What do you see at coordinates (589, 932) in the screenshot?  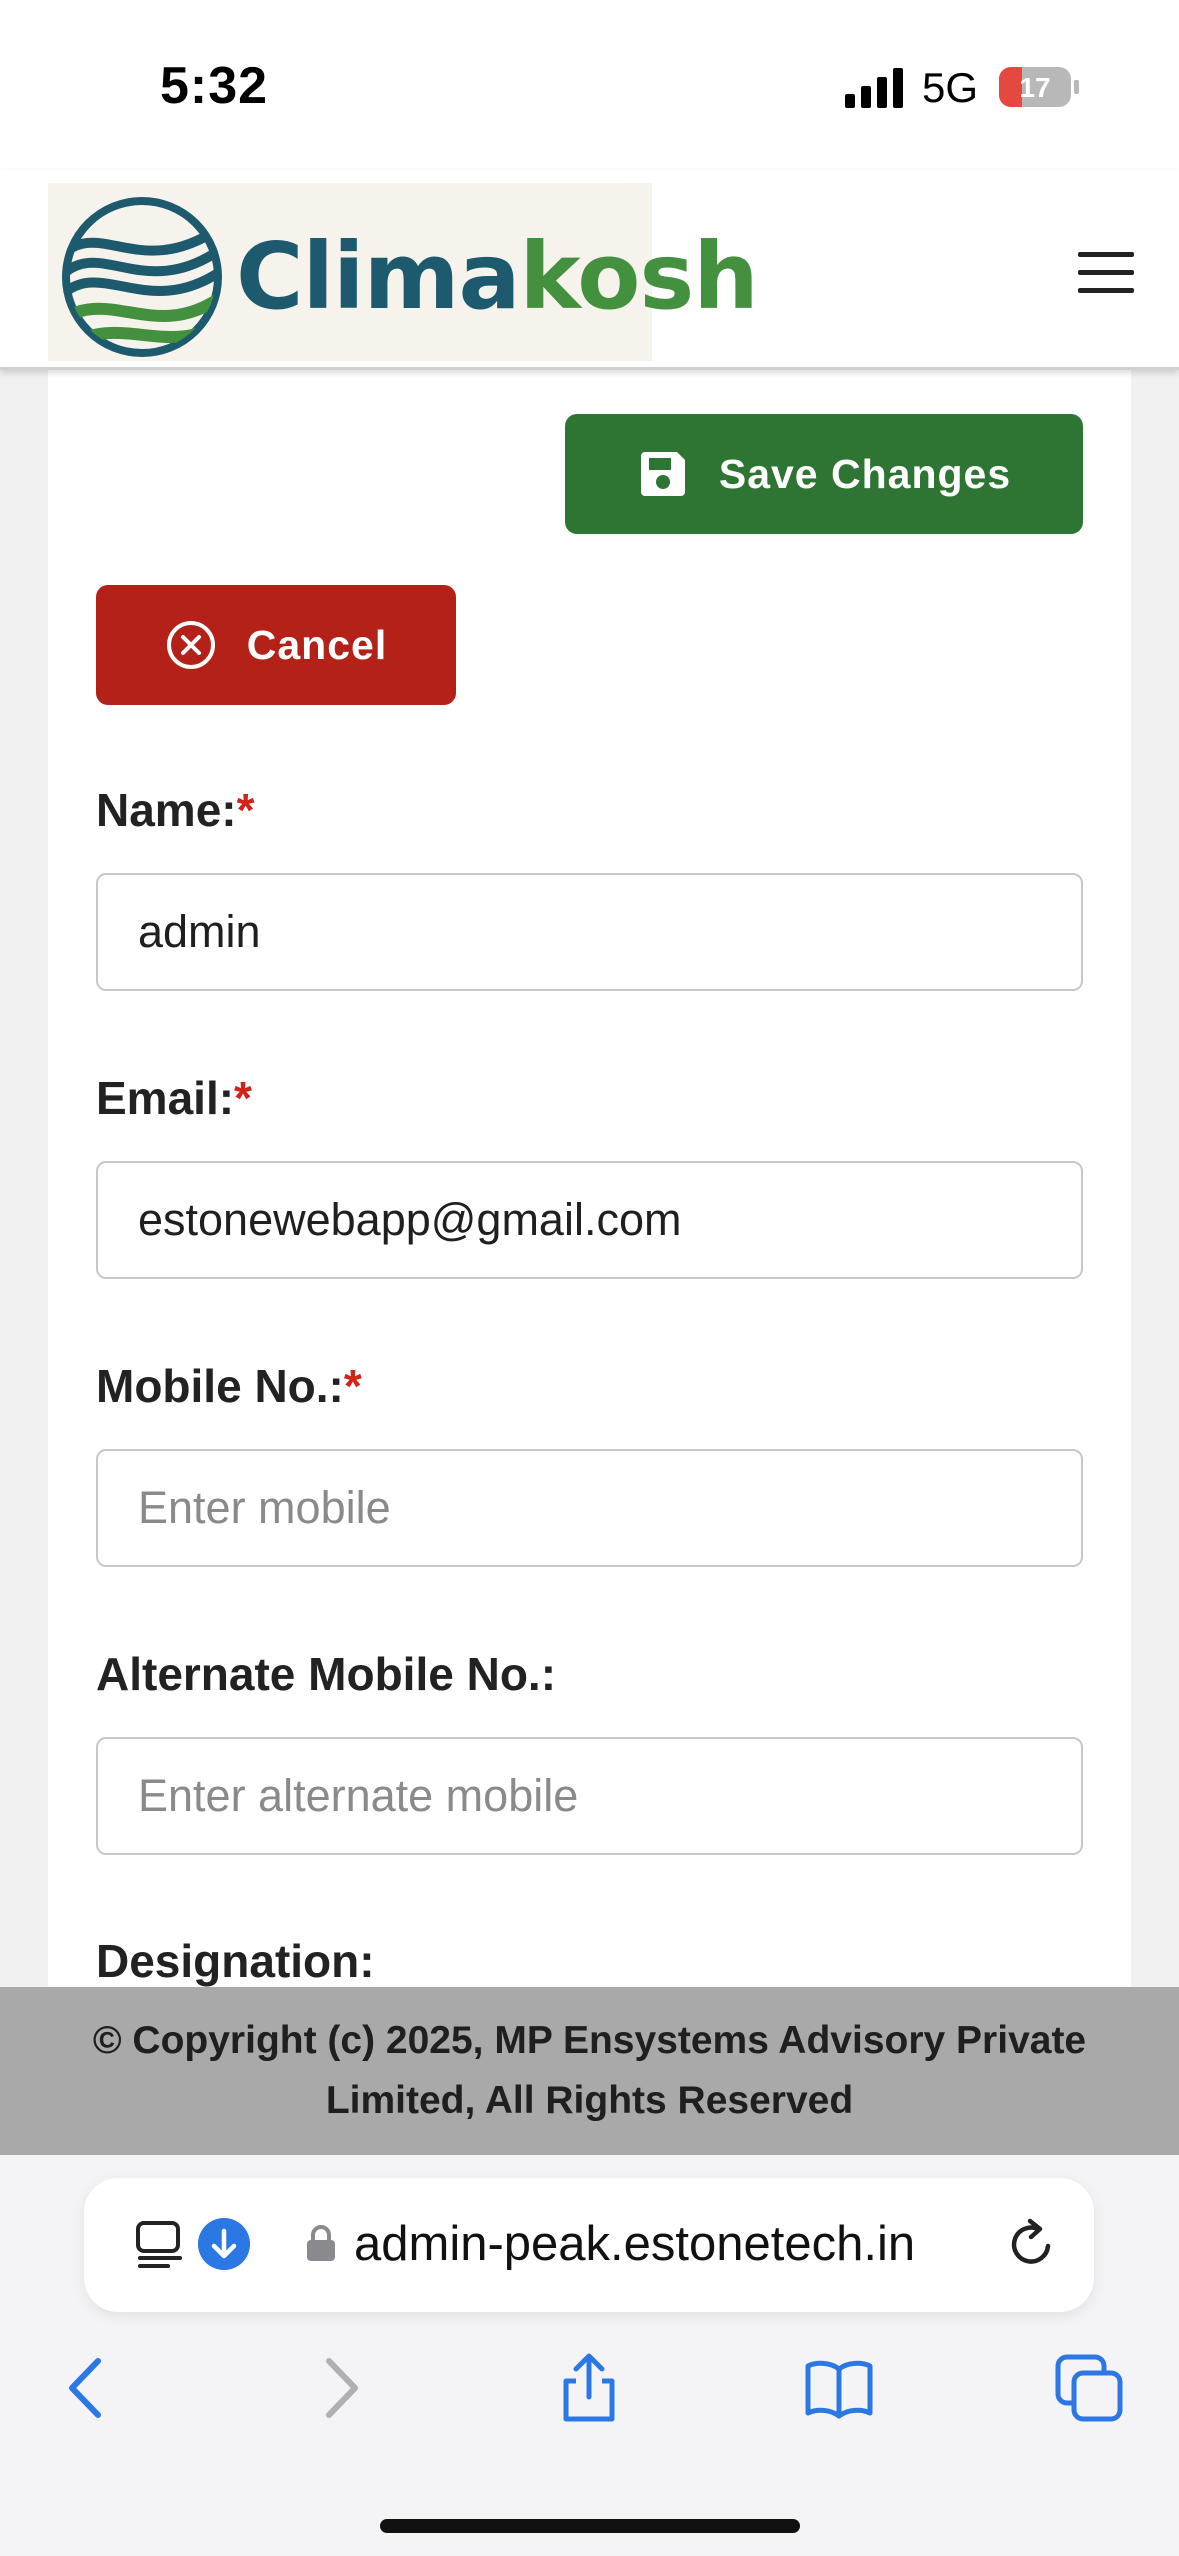 I see `name-input: admin` at bounding box center [589, 932].